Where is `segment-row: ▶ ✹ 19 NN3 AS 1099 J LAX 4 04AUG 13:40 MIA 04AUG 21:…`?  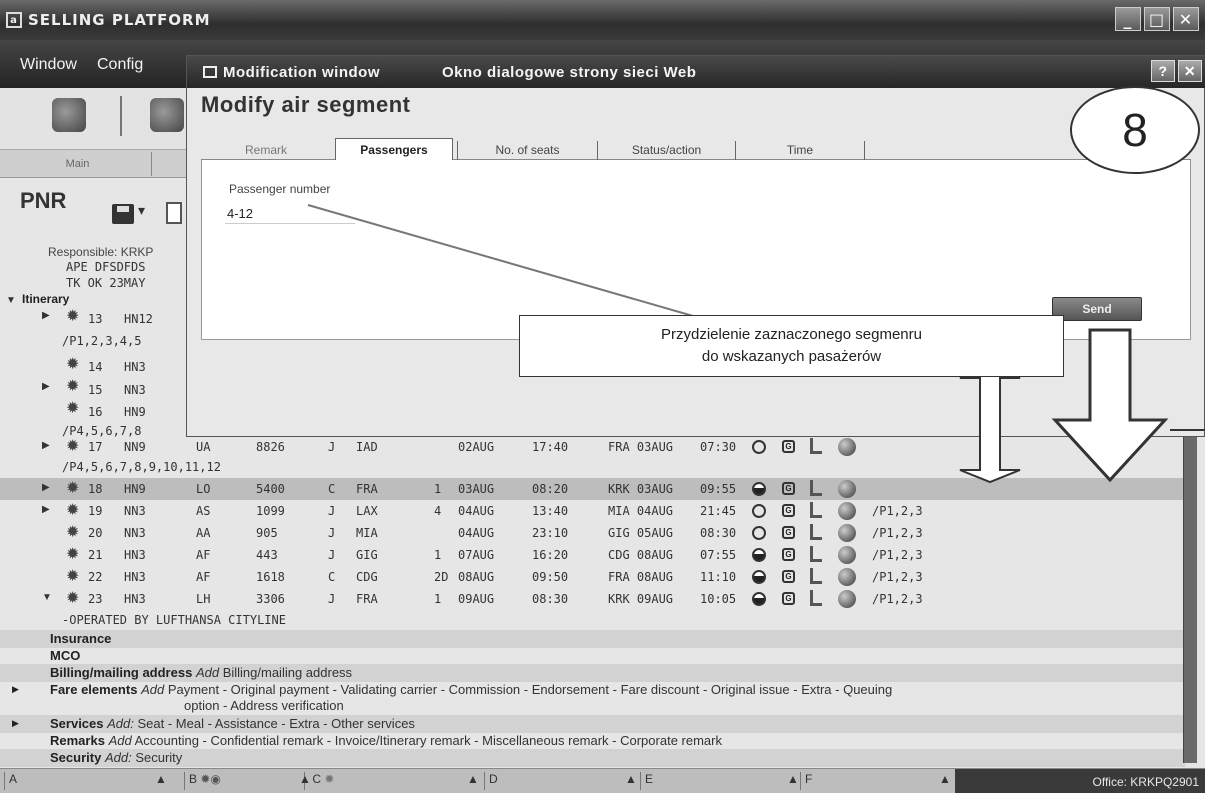 segment-row: ▶ ✹ 19 NN3 AS 1099 J LAX 4 04AUG 13:40 MIA 04AUG 21:… is located at coordinates (592, 511).